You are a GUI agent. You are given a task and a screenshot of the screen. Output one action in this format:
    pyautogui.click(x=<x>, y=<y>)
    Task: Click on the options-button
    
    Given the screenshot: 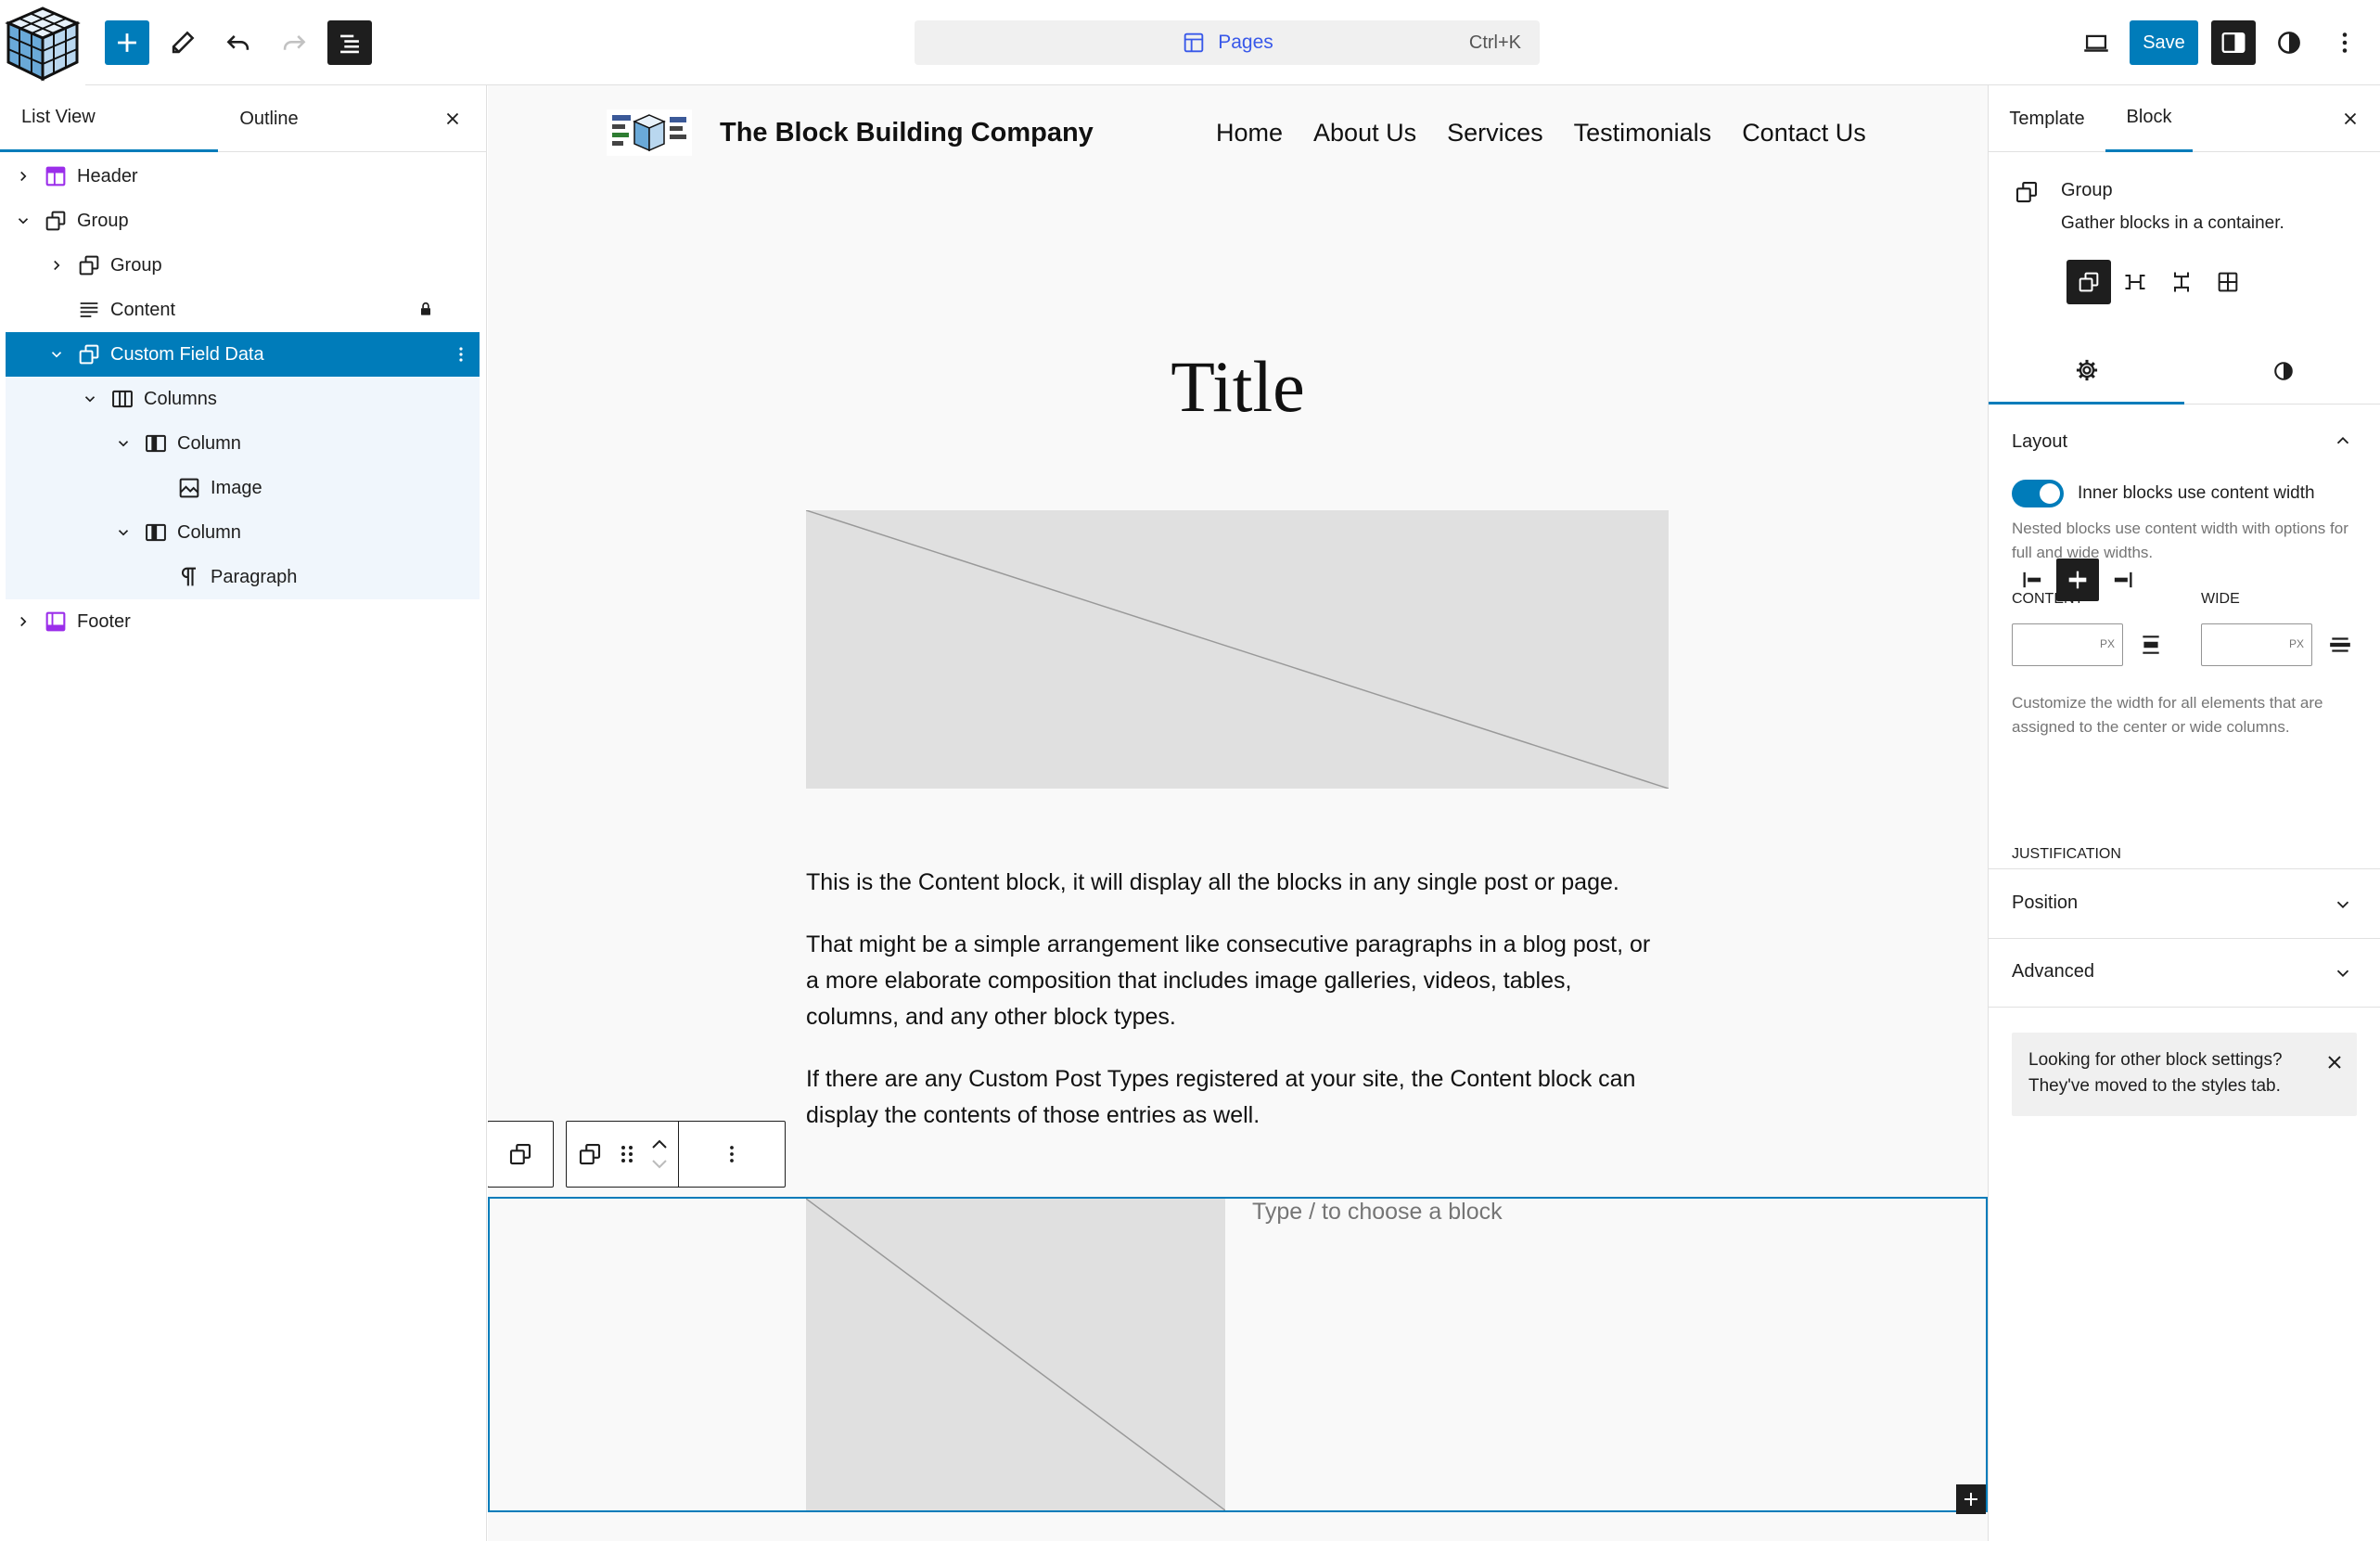 What is the action you would take?
    pyautogui.click(x=2344, y=42)
    